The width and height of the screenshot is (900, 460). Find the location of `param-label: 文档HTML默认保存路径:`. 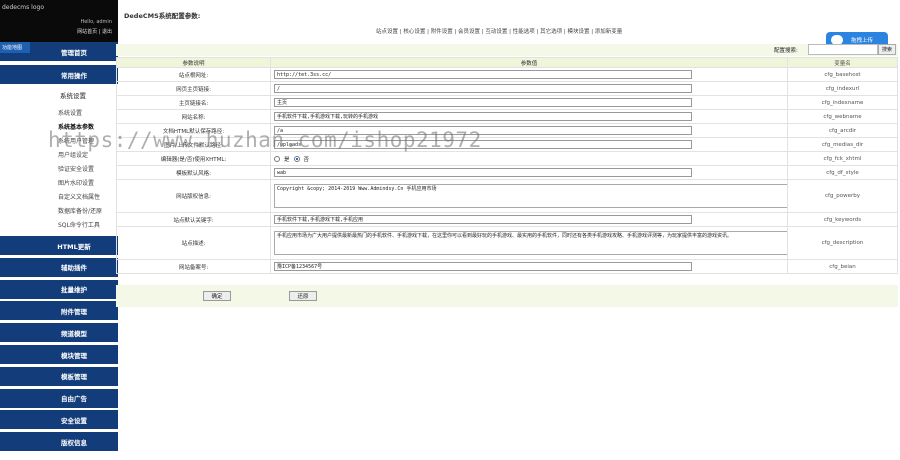

param-label: 文档HTML默认保存路径: is located at coordinates (193, 130).